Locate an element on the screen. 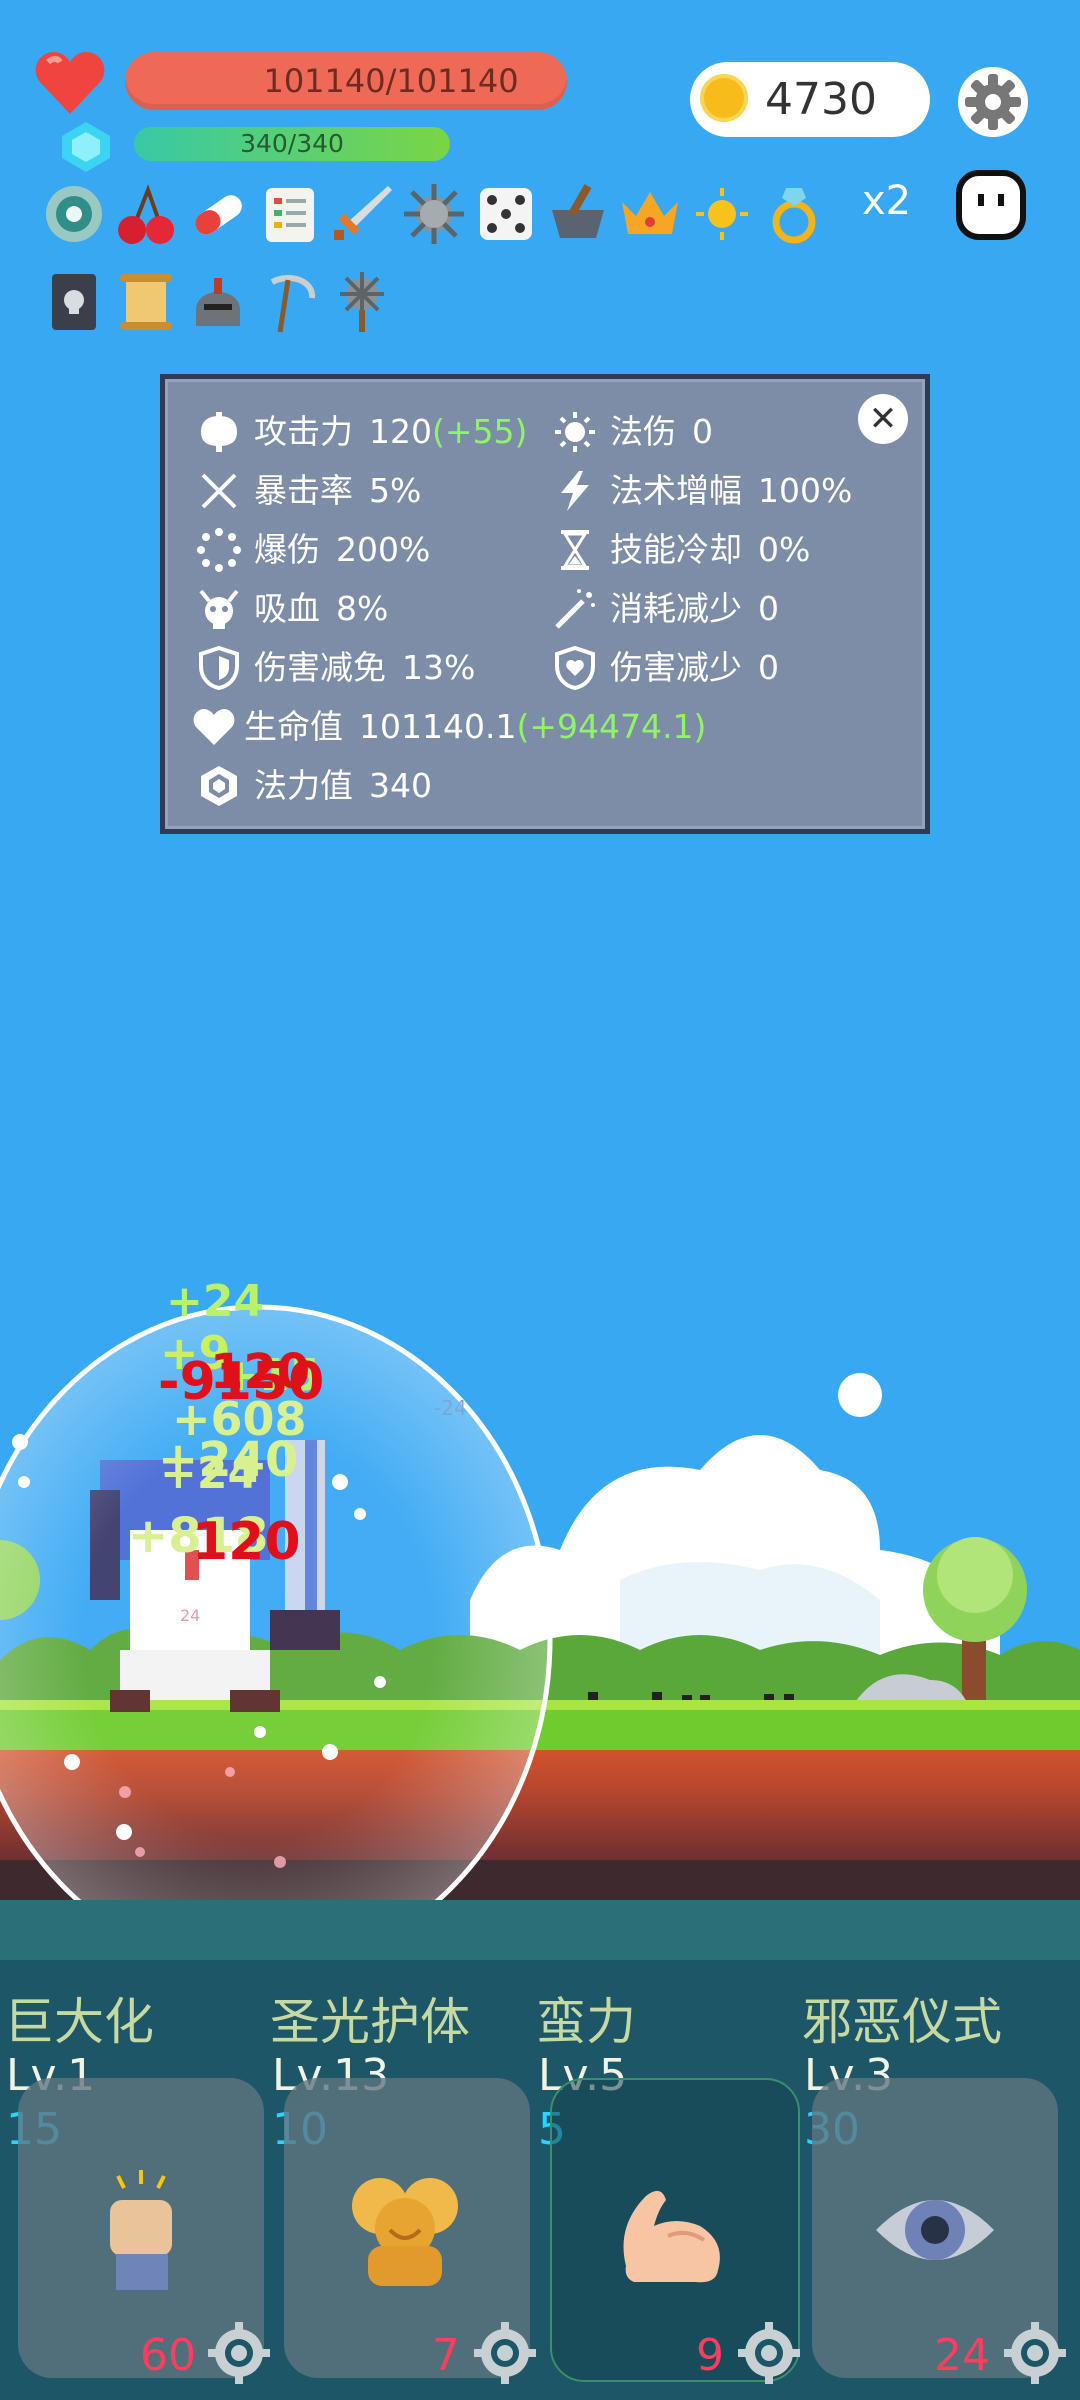 The height and width of the screenshot is (2400, 1080). hp-text: 101140/101140 is located at coordinates (391, 81).